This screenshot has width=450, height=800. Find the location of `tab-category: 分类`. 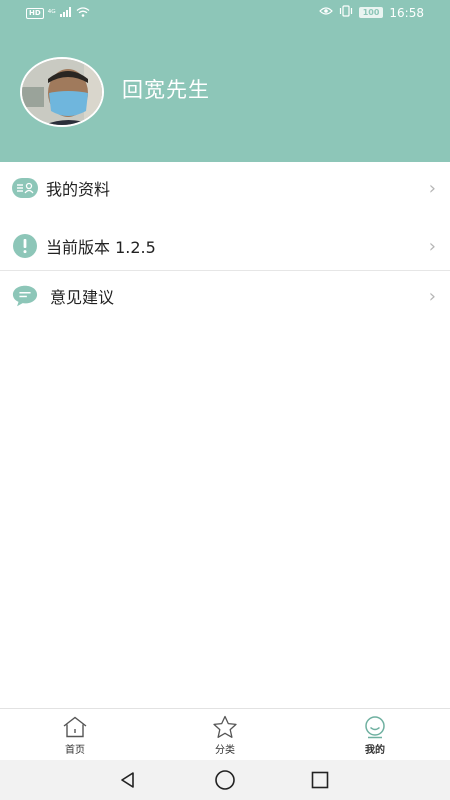

tab-category: 分类 is located at coordinates (225, 735).